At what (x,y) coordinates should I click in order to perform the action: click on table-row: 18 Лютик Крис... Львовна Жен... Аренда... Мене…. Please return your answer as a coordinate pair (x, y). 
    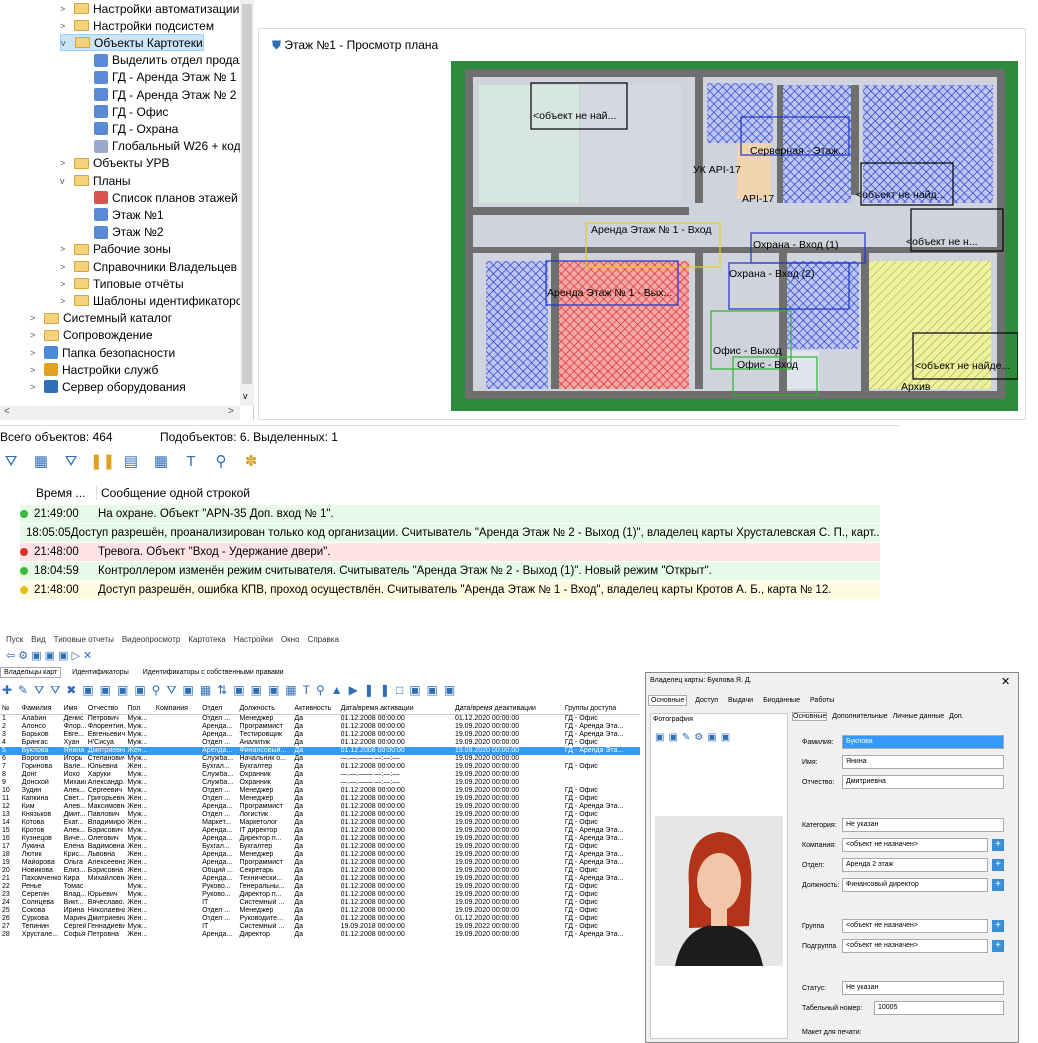
    Looking at the image, I should click on (320, 855).